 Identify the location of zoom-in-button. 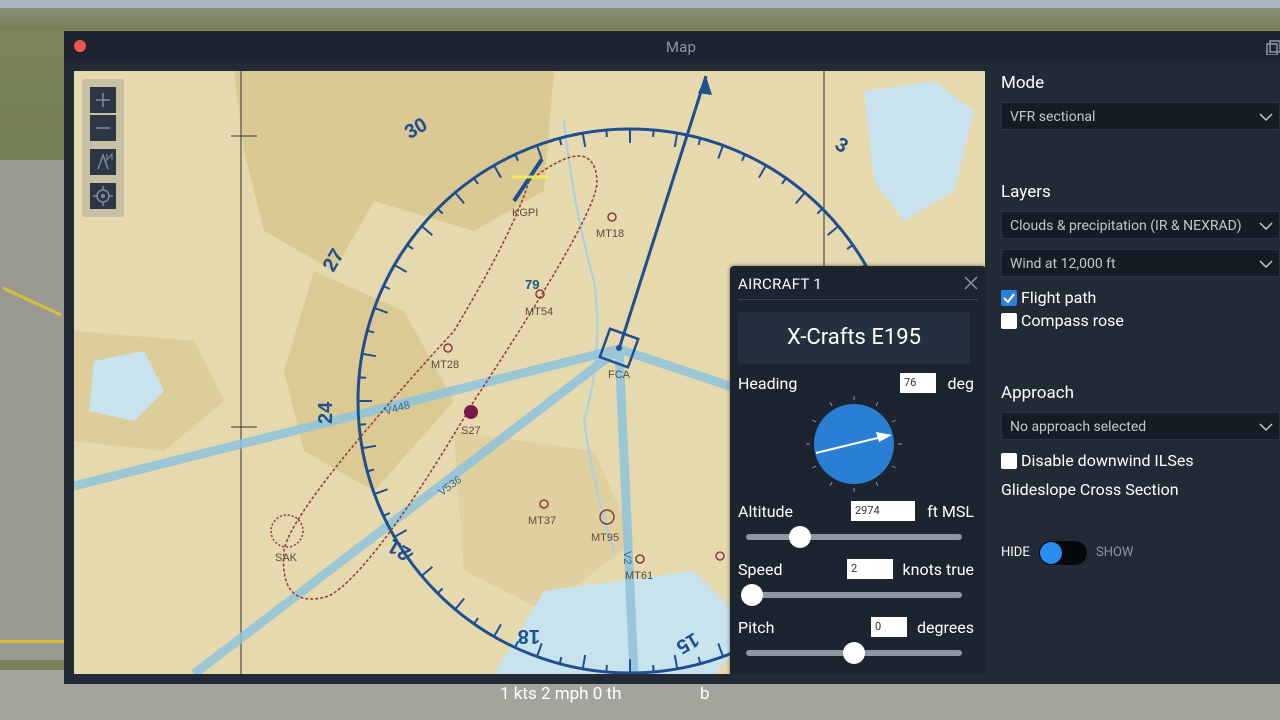
(103, 100).